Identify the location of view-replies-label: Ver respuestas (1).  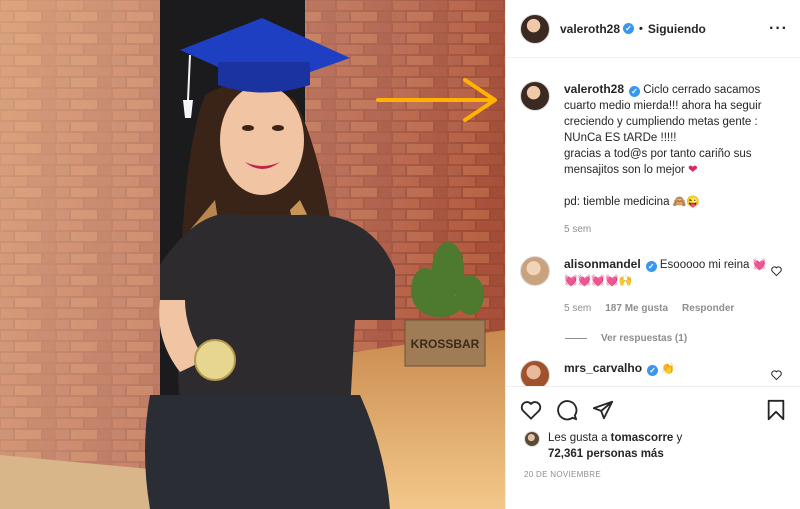
(644, 338).